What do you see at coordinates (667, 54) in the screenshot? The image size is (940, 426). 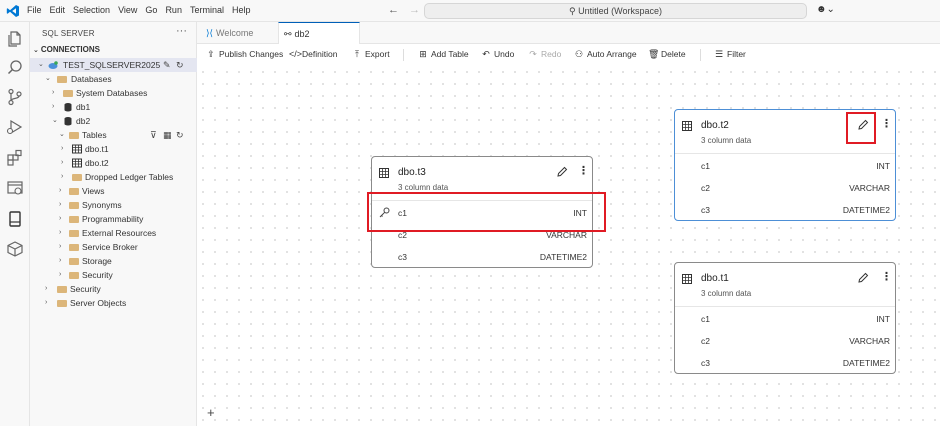 I see `delete-button: 🗑 Delete` at bounding box center [667, 54].